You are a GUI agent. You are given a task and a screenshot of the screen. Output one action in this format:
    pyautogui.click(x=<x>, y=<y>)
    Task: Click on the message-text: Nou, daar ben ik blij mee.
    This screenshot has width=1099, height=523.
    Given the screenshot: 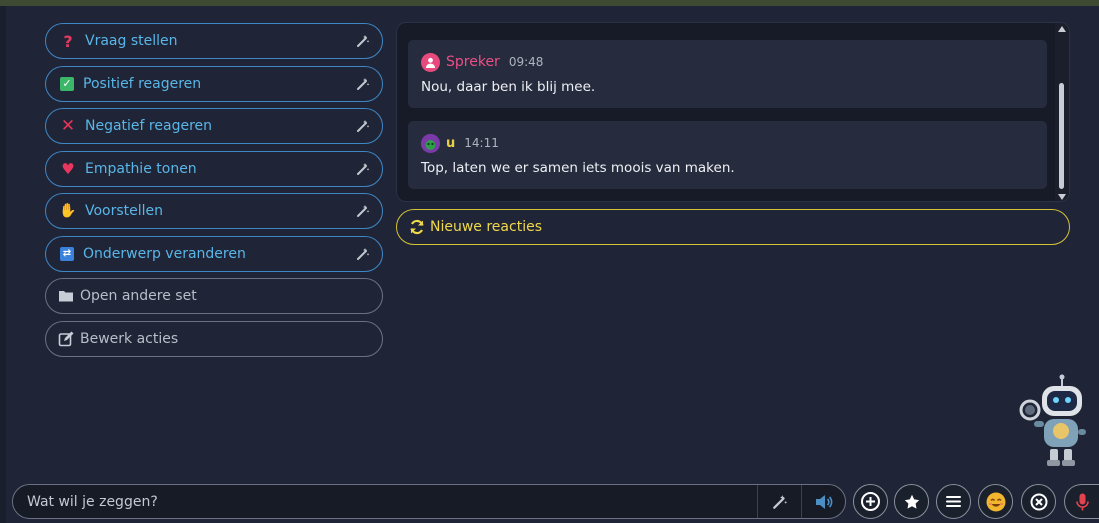 What is the action you would take?
    pyautogui.click(x=508, y=87)
    